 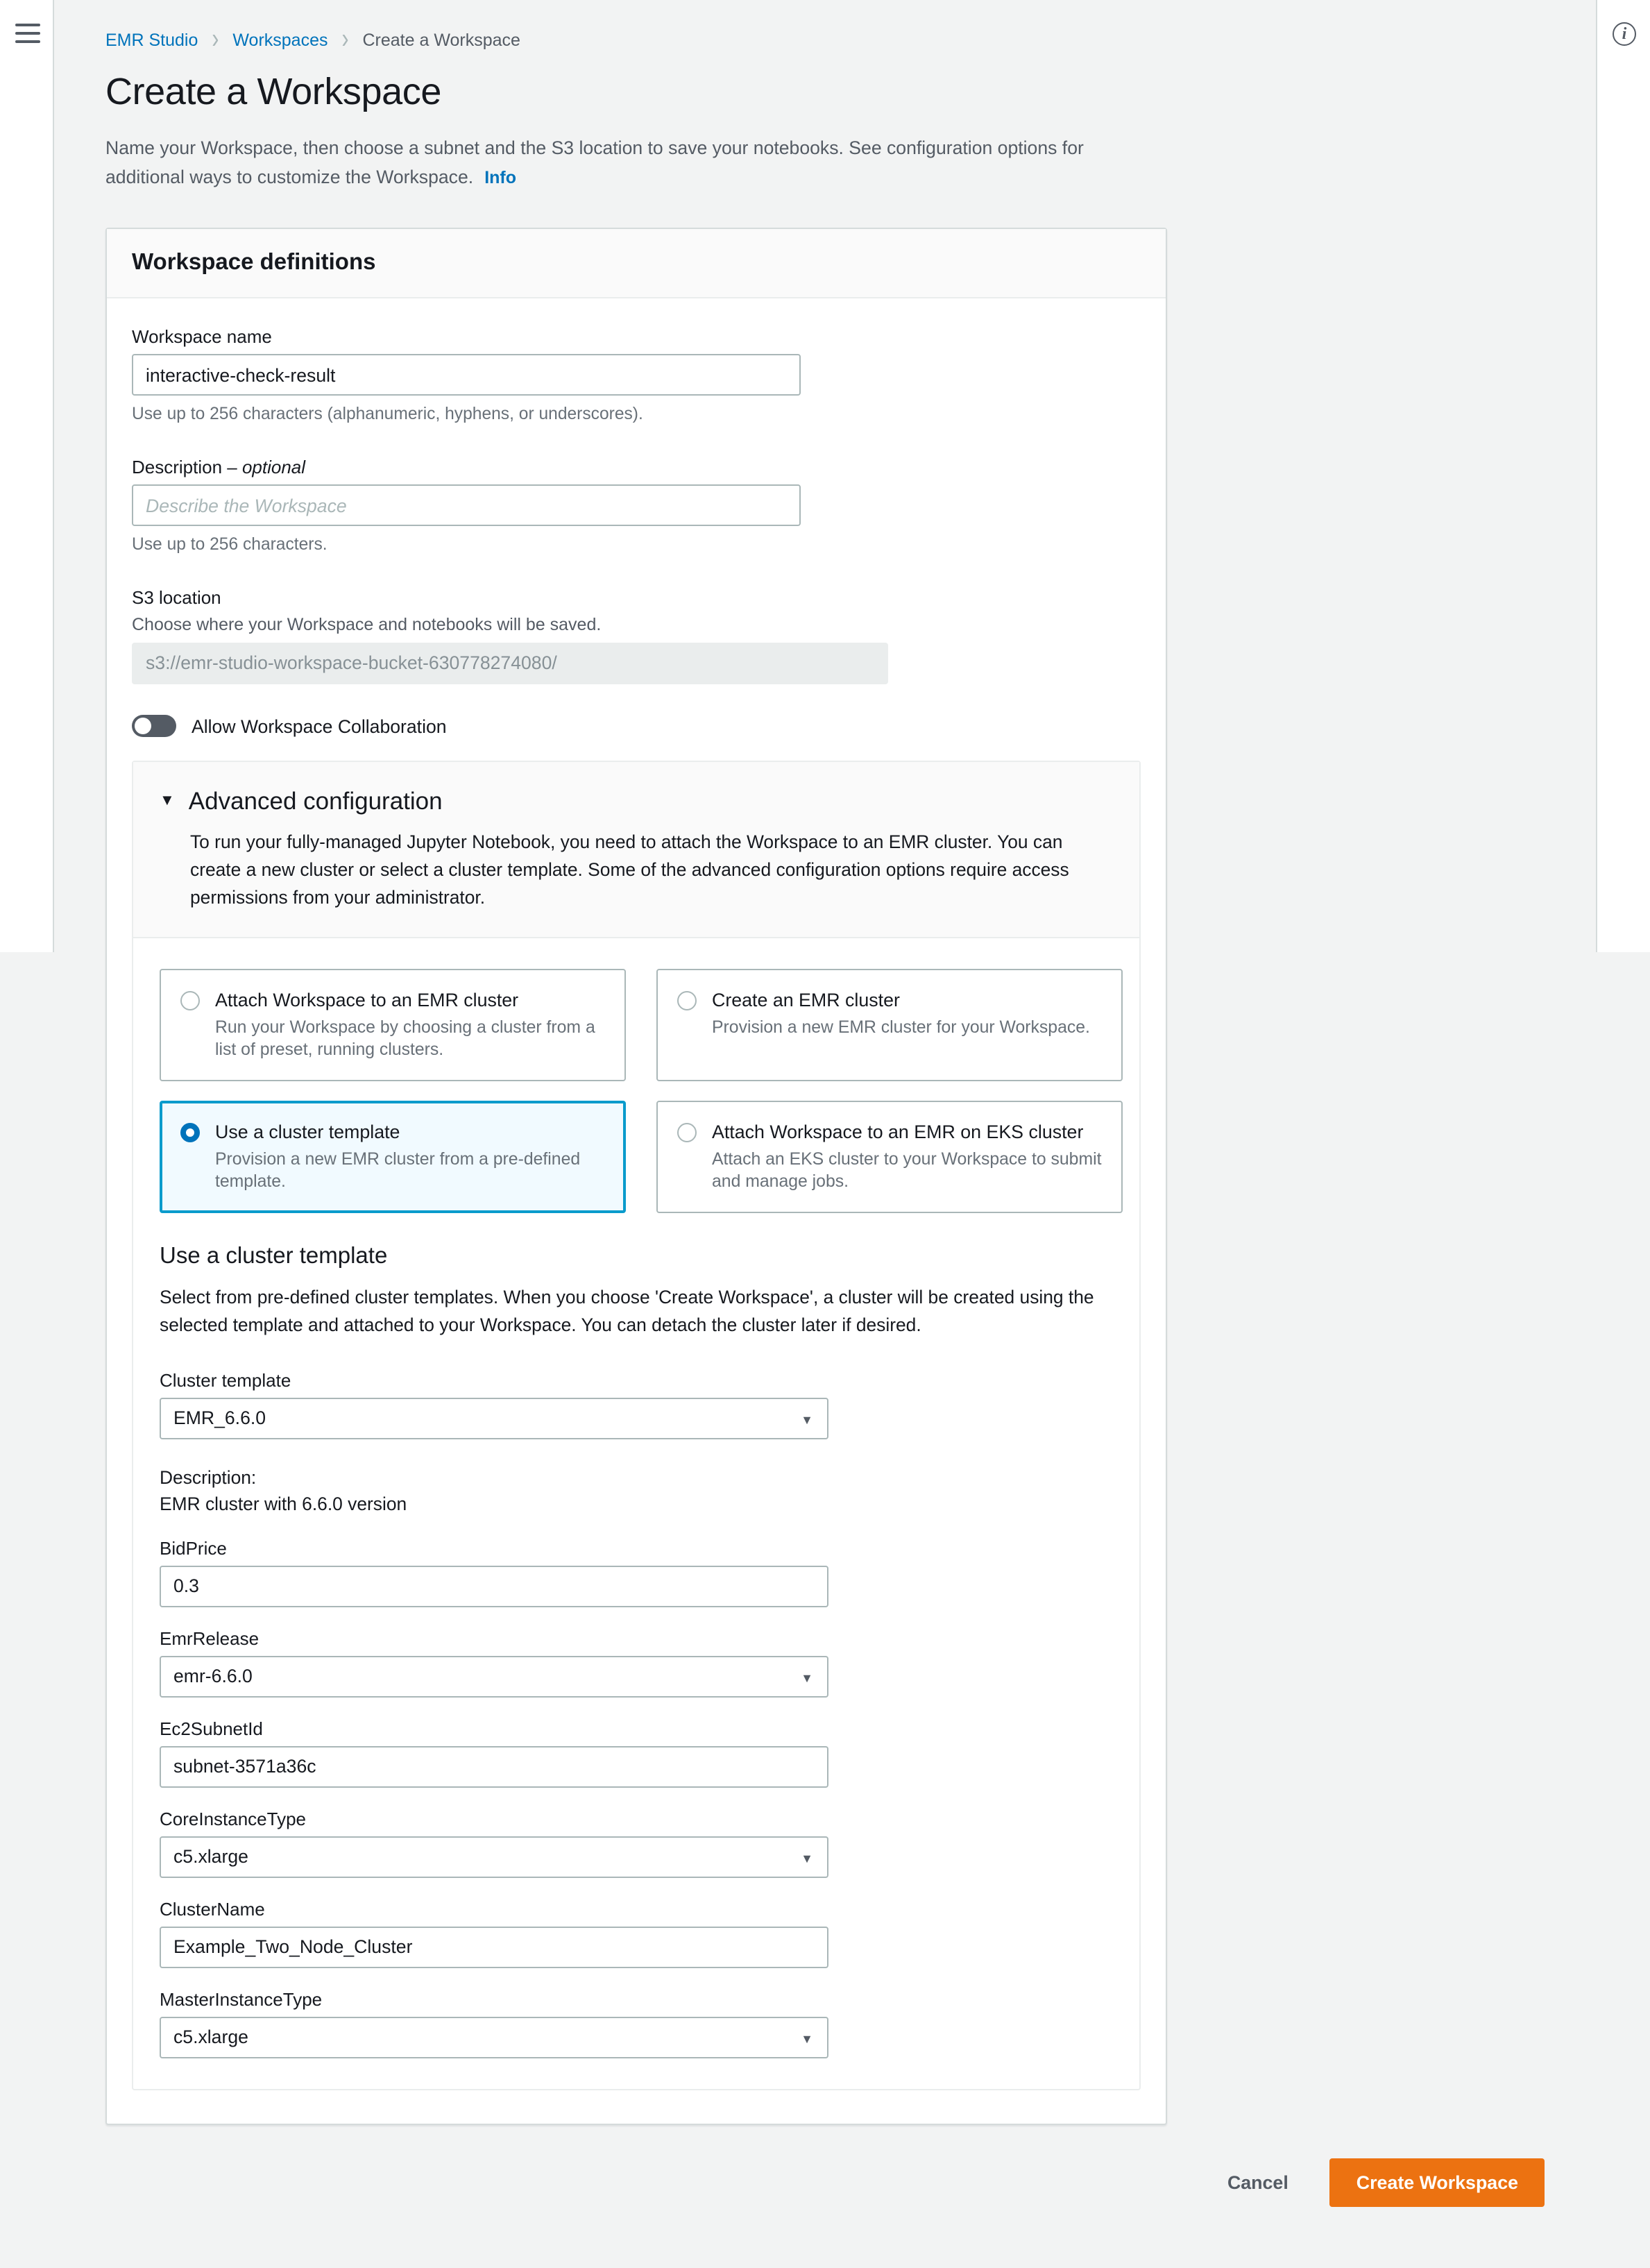 What do you see at coordinates (466, 505) in the screenshot?
I see `workspace-description-input` at bounding box center [466, 505].